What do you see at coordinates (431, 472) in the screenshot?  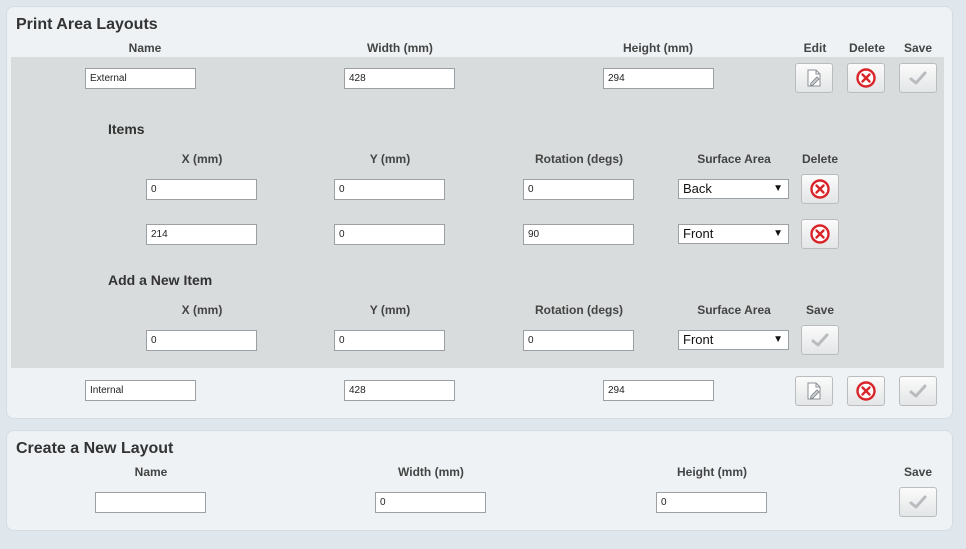 I see `create-header-width: Width (mm)` at bounding box center [431, 472].